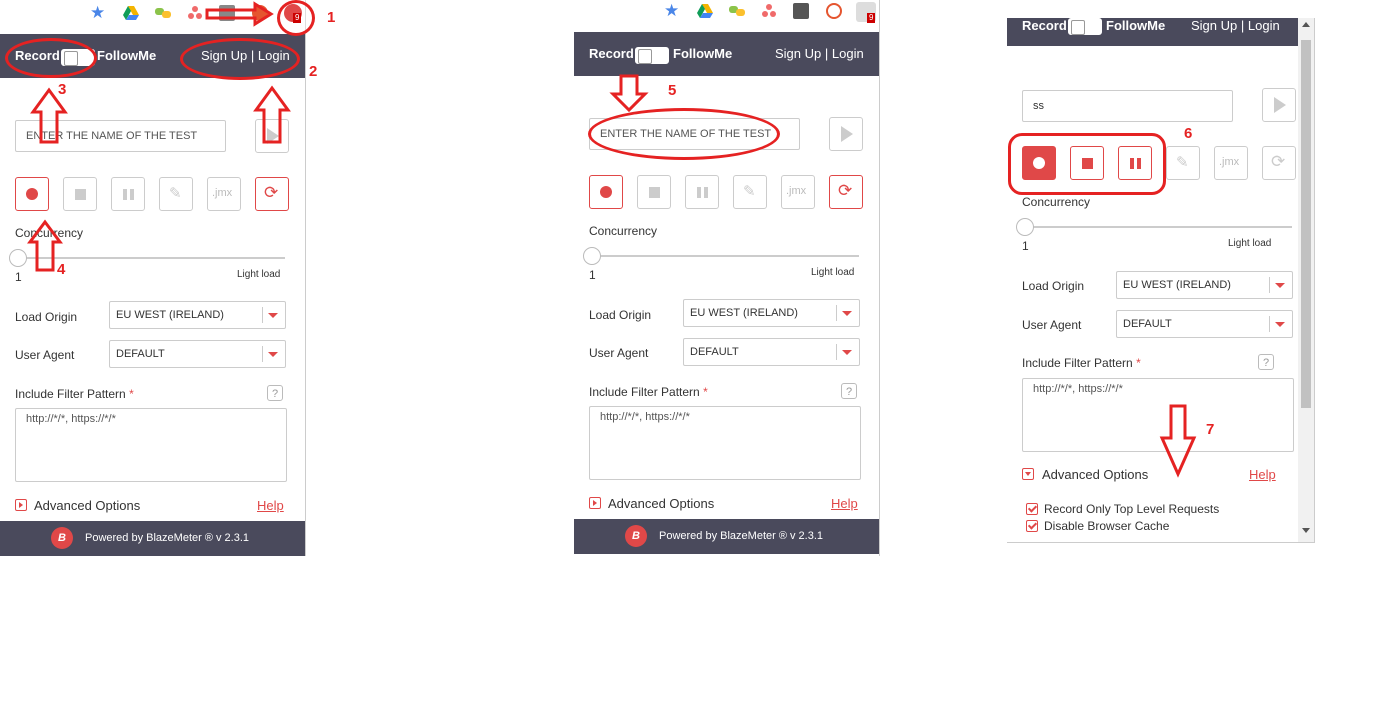 This screenshot has width=1399, height=728. Describe the element at coordinates (1306, 530) in the screenshot. I see `scroll-down-arrow-icon` at that location.